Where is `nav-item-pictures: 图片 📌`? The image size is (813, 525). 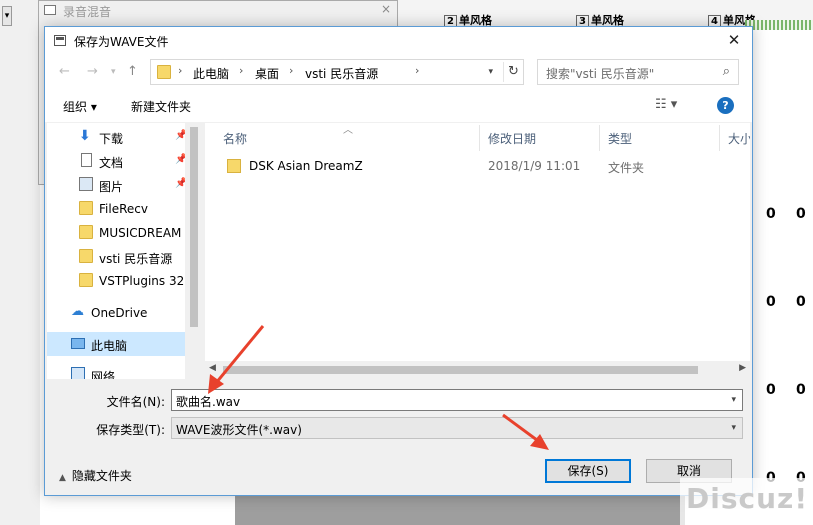 nav-item-pictures: 图片 📌 is located at coordinates (117, 185).